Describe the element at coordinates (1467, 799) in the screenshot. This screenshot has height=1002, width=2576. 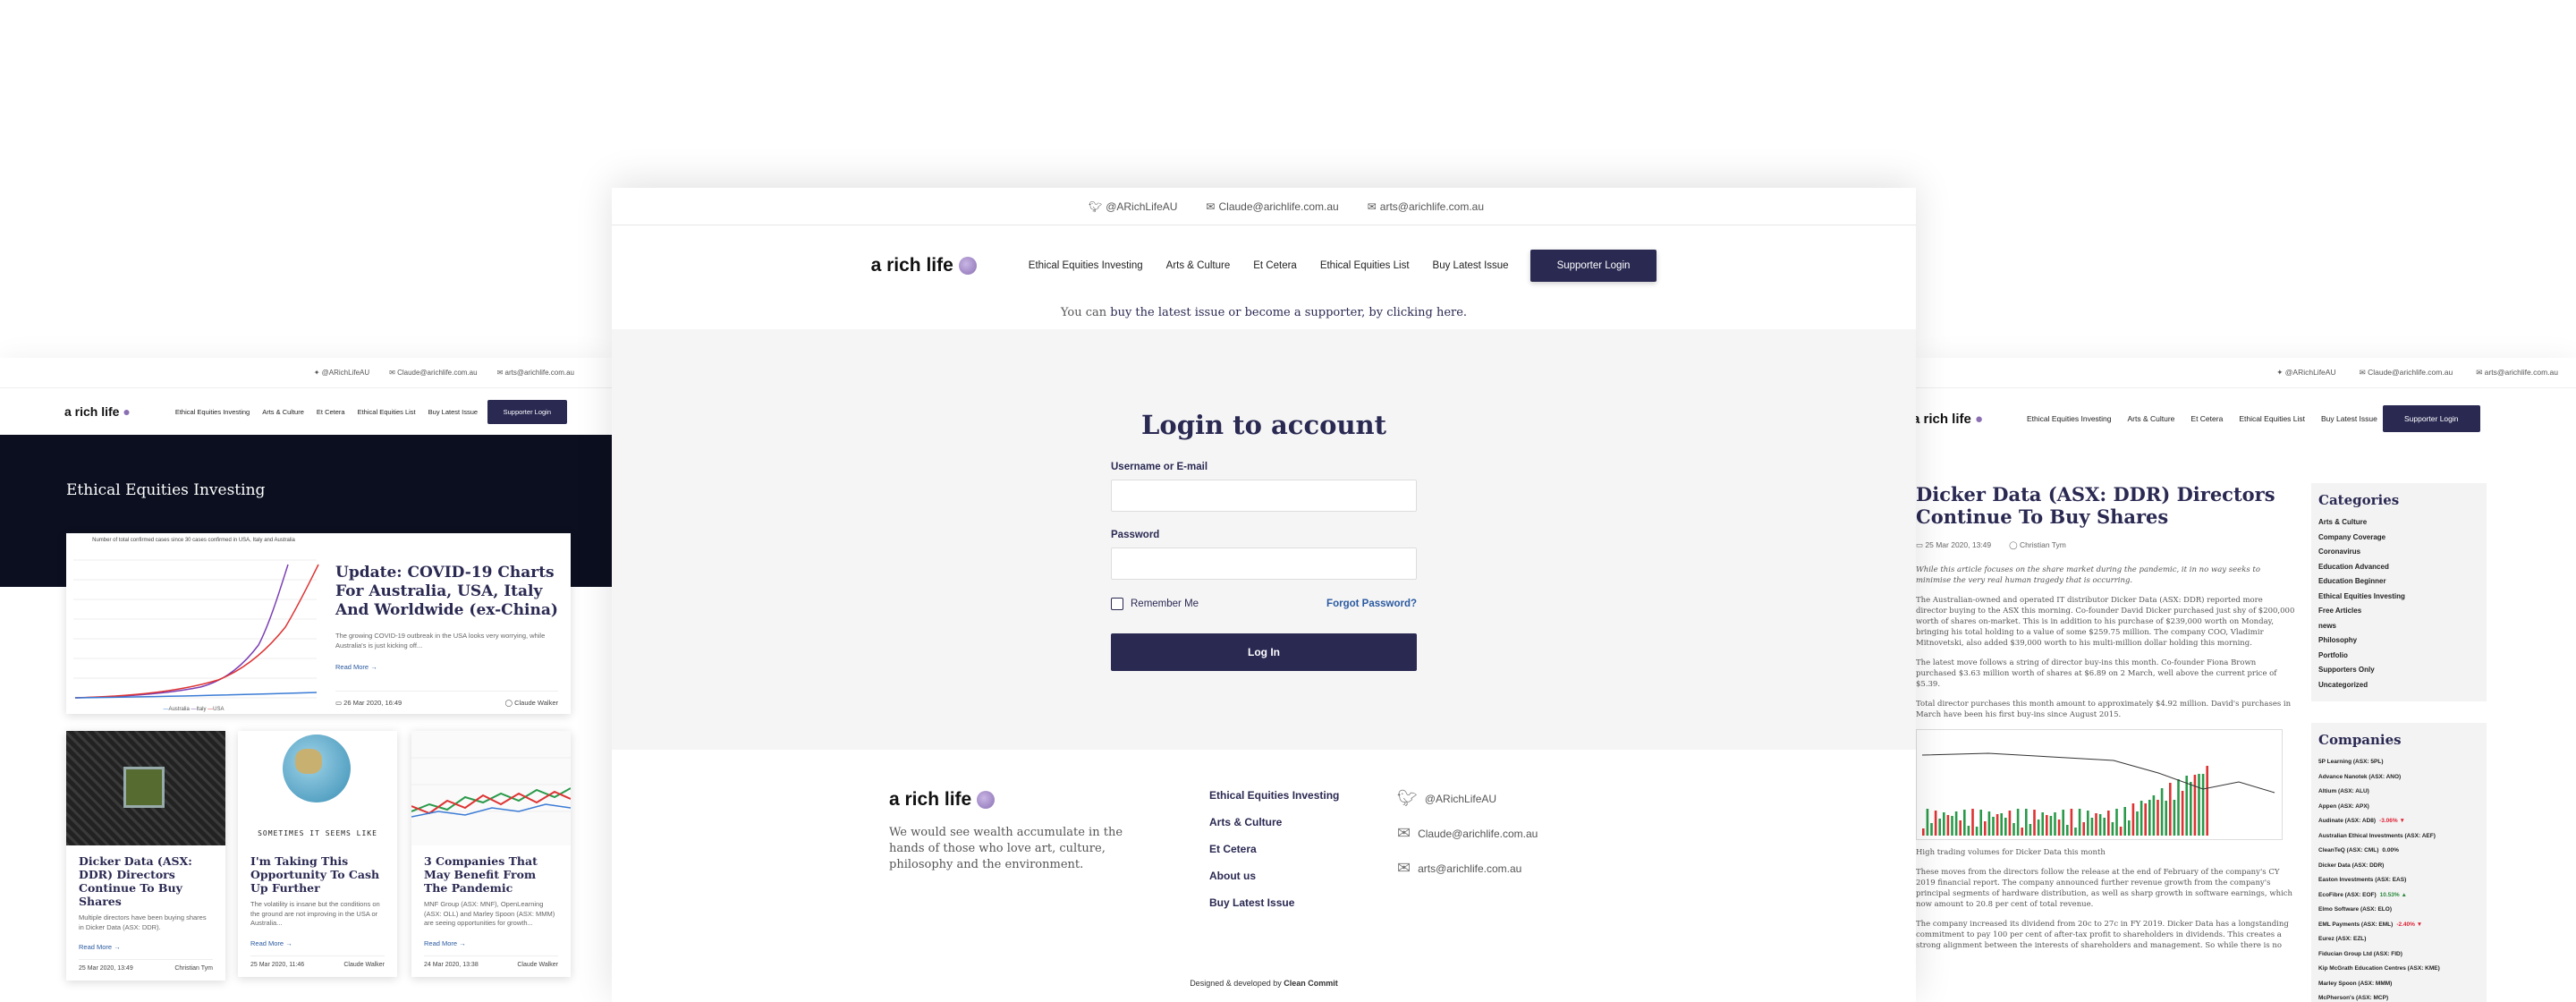
I see `footer-twitter-link: 🐦︎ @ARichLifeAU` at that location.